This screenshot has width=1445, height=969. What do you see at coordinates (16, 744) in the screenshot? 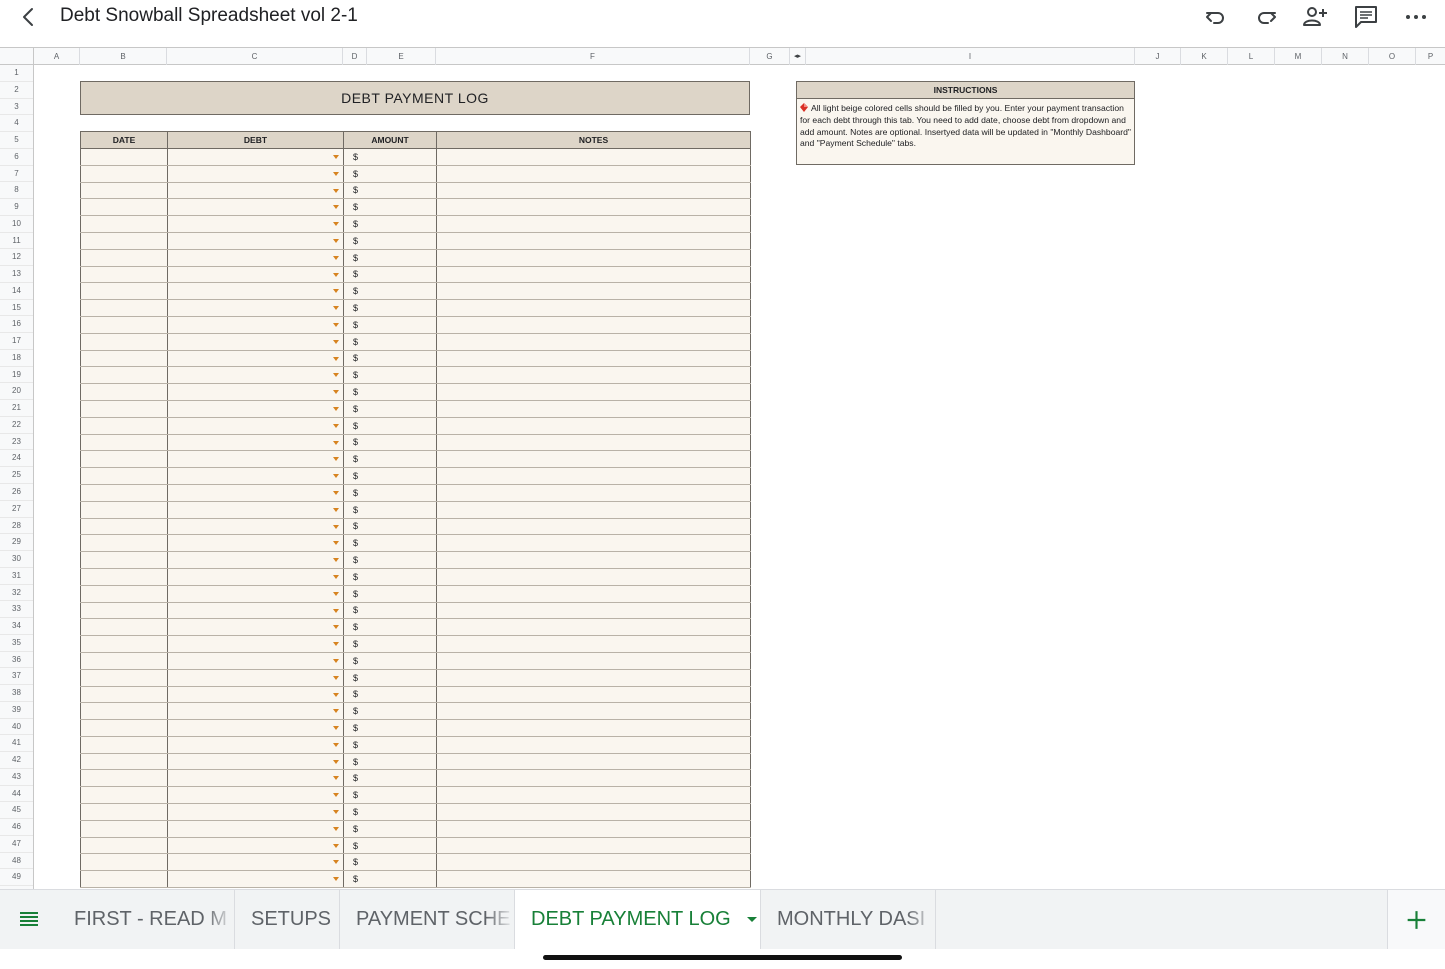
I see `row-header: 41` at bounding box center [16, 744].